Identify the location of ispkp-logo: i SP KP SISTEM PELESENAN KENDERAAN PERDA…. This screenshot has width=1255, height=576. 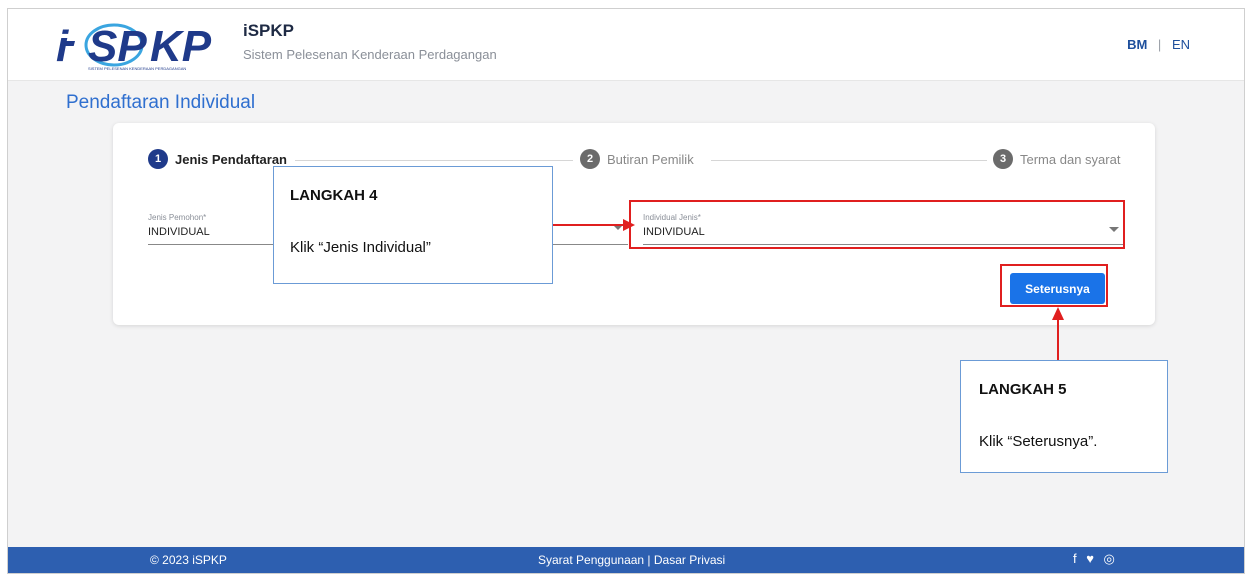
(147, 44).